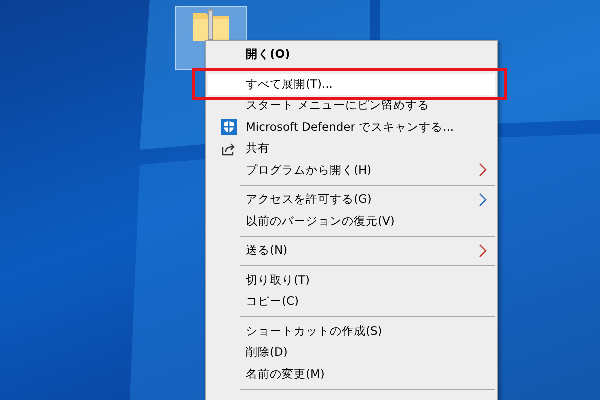  Describe the element at coordinates (351, 353) in the screenshot. I see `menu-item: 削除(D)` at that location.